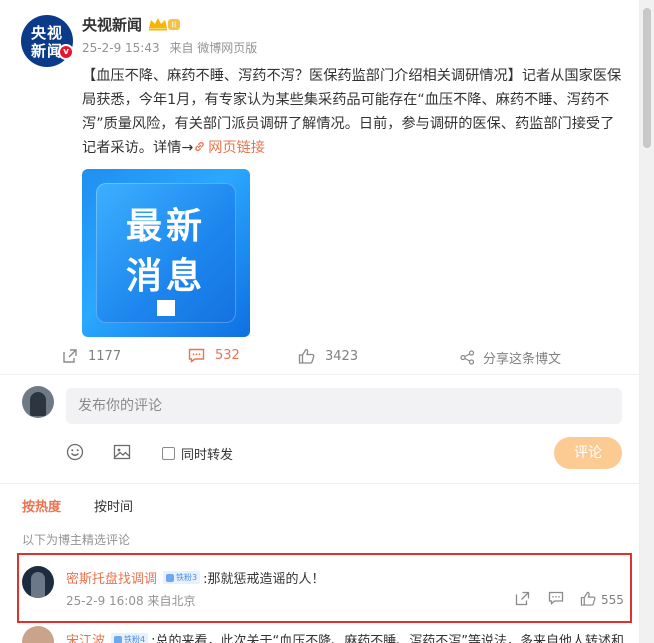  Describe the element at coordinates (105, 601) in the screenshot. I see `comment-timestamp: 25-2-9 16:08` at that location.